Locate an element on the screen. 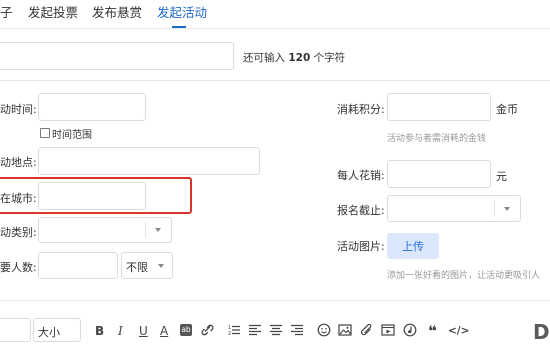 Image resolution: width=550 pixels, height=350 pixels. points-unit: 金币 is located at coordinates (507, 109).